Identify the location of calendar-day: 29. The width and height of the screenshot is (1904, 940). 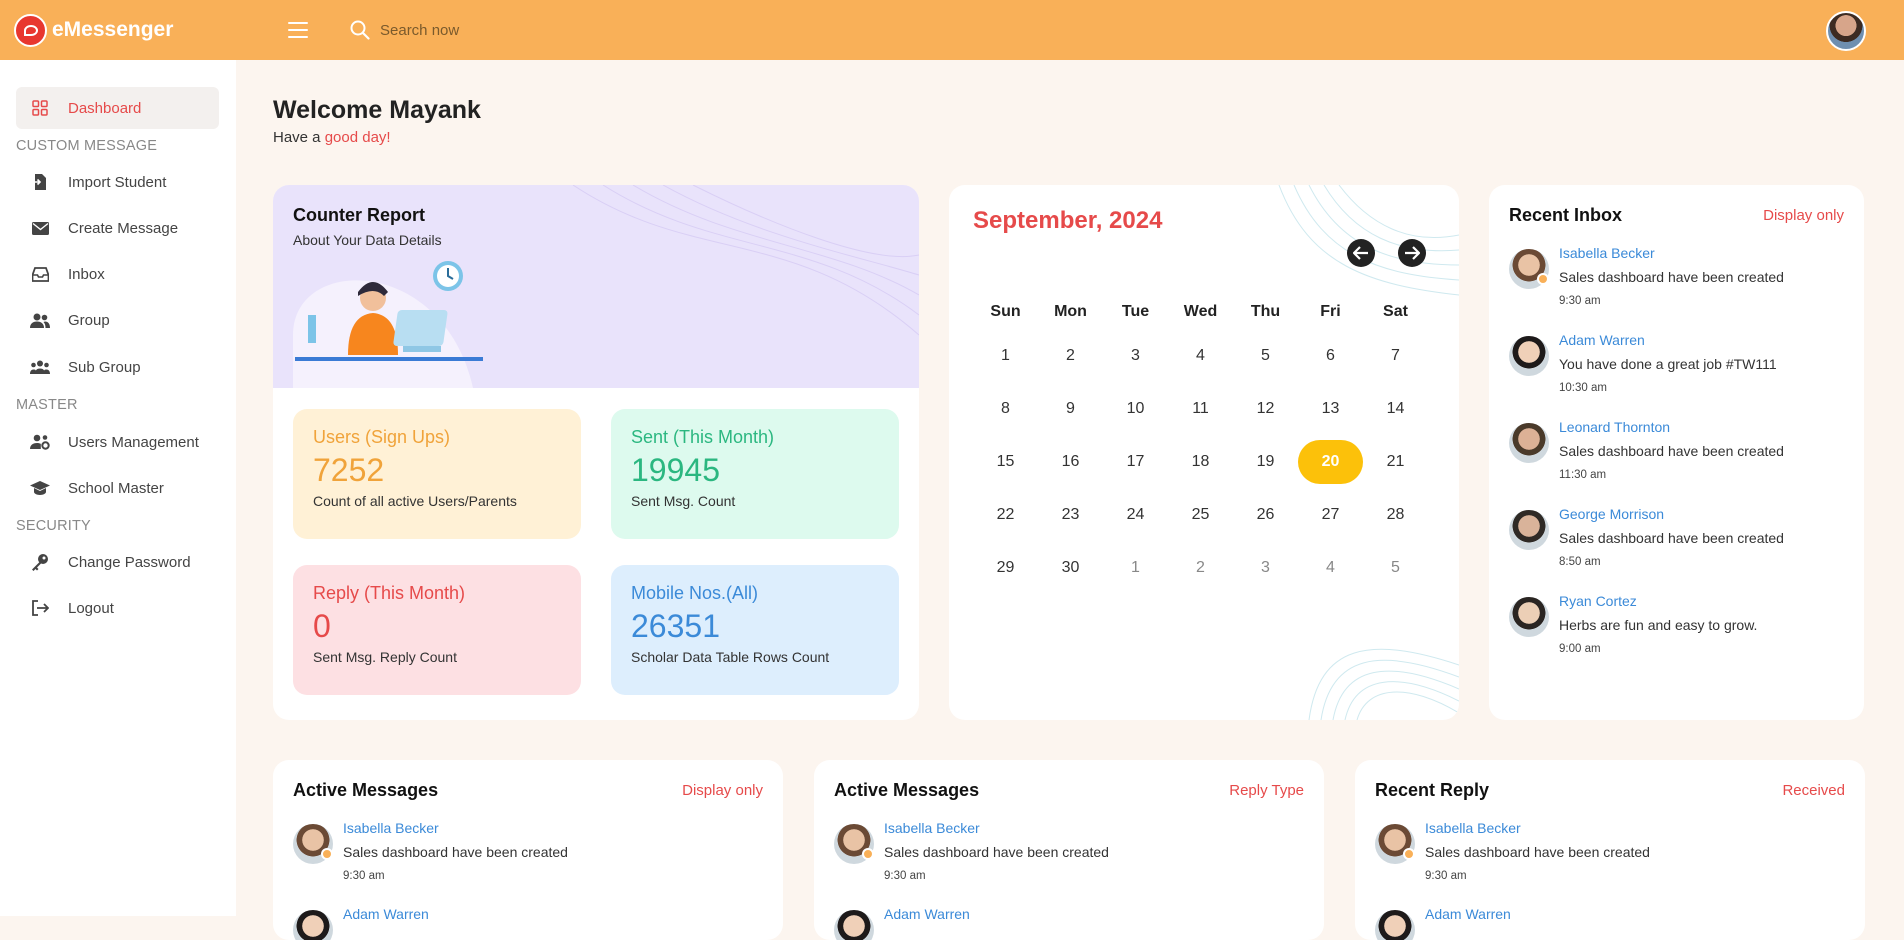
(1005, 567).